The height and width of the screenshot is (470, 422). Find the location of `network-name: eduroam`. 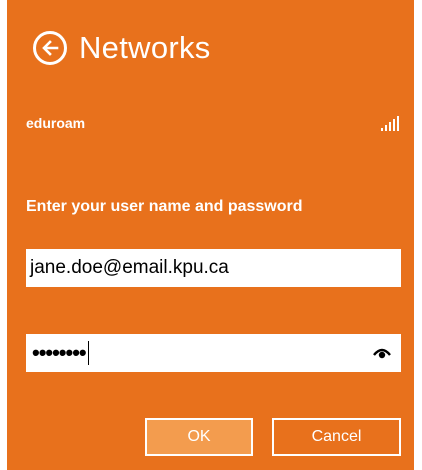

network-name: eduroam is located at coordinates (56, 123).